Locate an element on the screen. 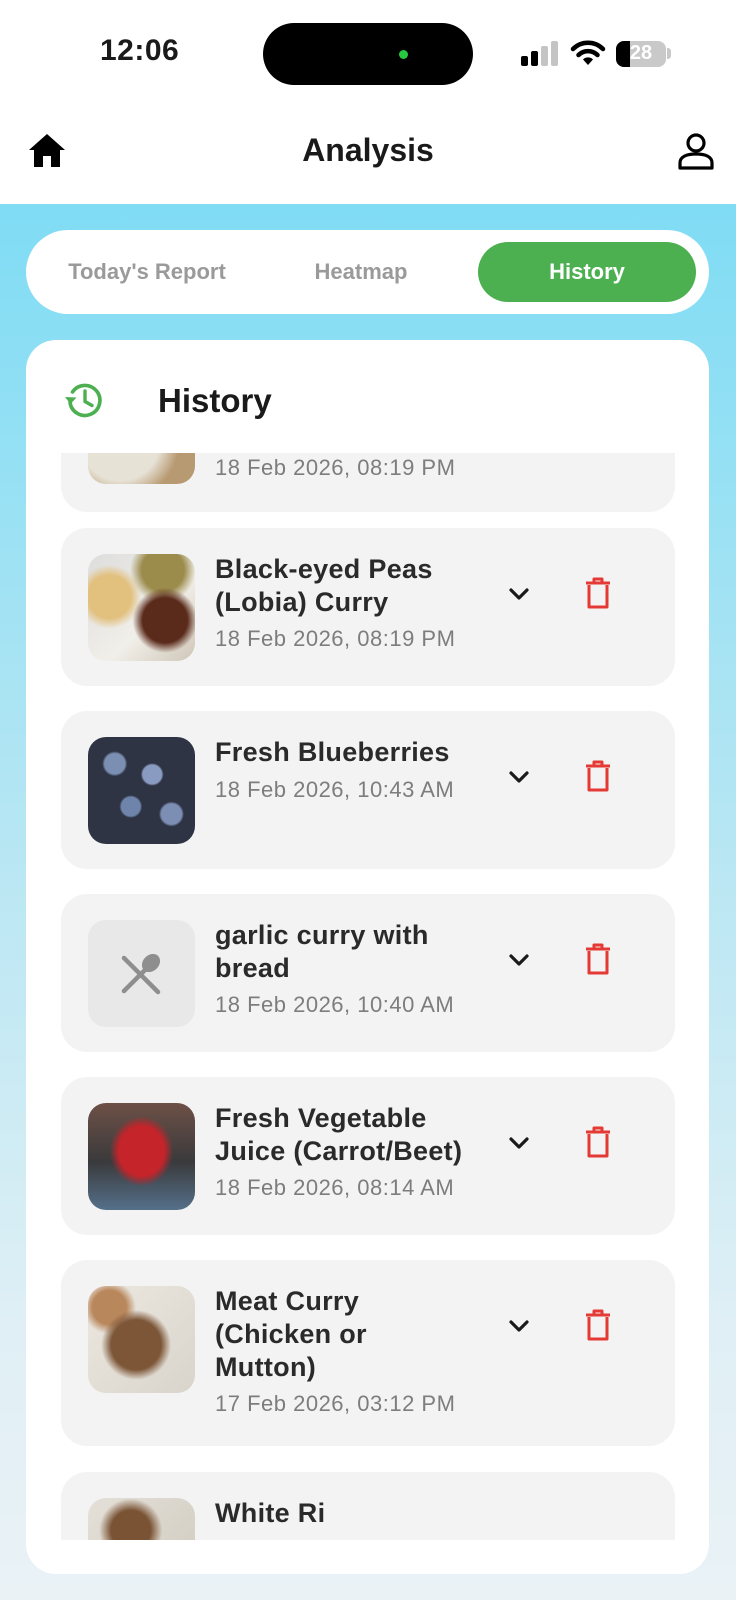  blueberries-photo is located at coordinates (141, 790).